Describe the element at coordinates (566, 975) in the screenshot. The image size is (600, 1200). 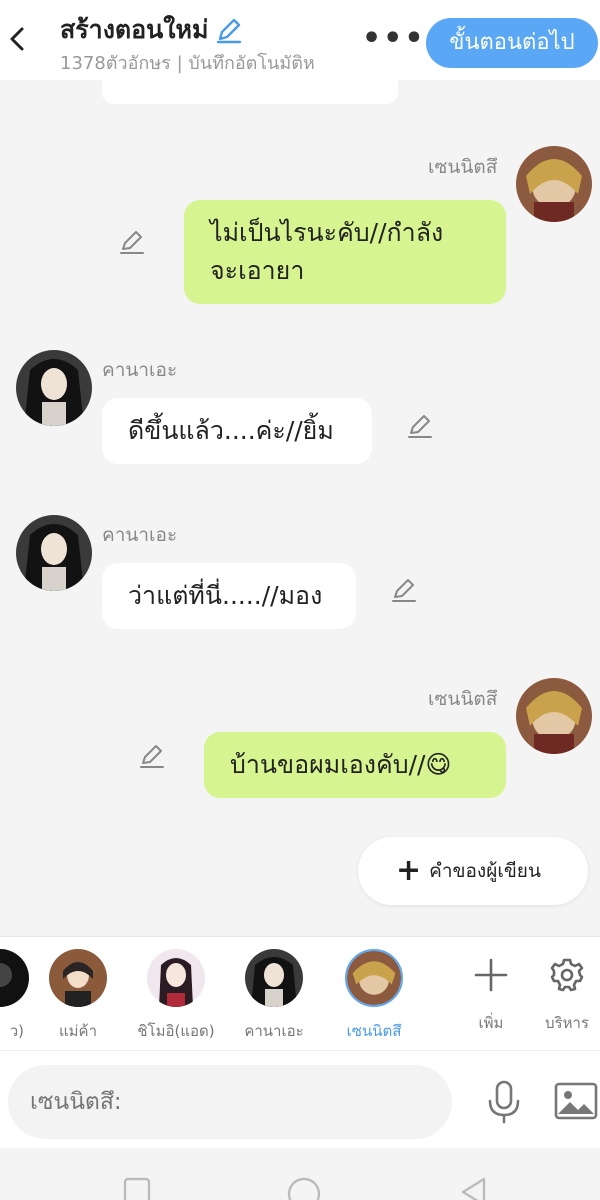
I see `gear-icon` at that location.